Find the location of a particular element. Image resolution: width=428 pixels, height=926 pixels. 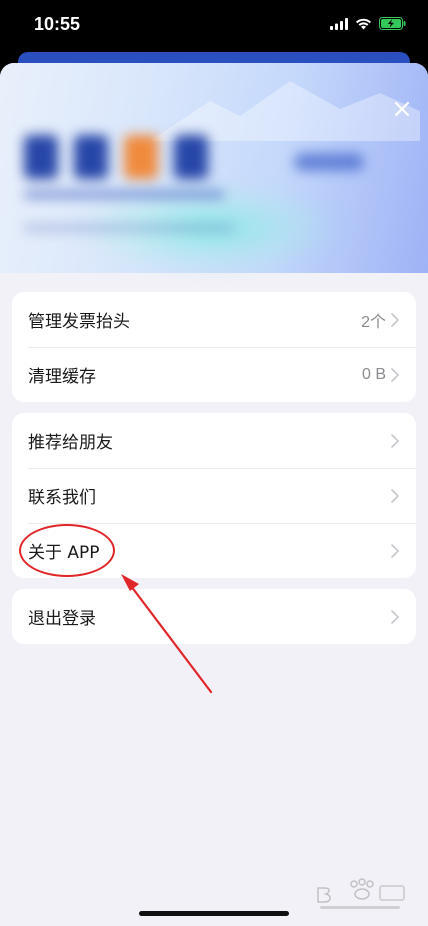

clear-cache-row: 清理缓存 0 B is located at coordinates (214, 374).